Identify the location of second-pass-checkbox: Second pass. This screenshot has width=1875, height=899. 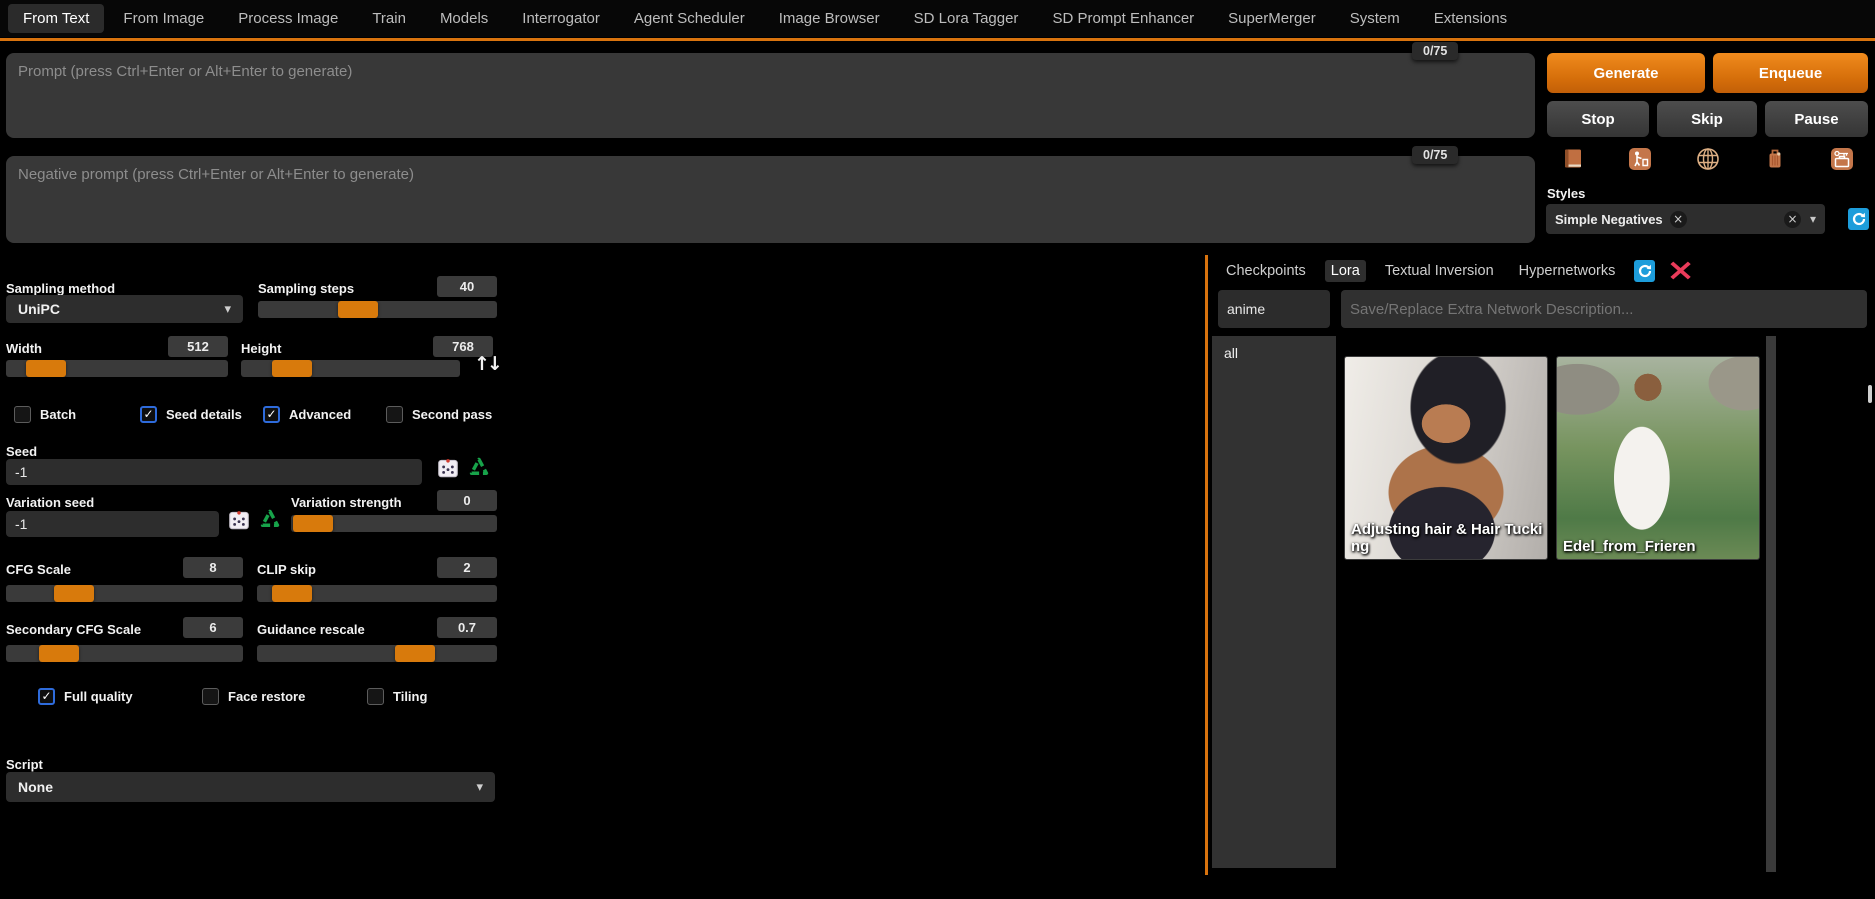
(439, 414).